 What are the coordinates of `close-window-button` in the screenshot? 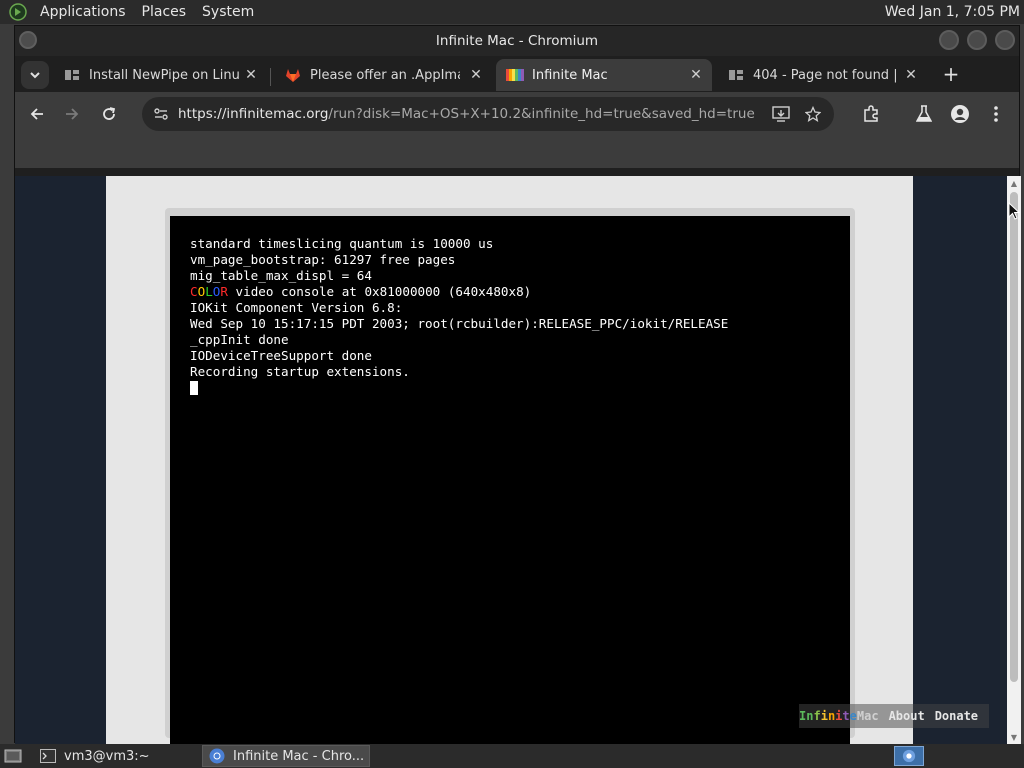 It's located at (1005, 40).